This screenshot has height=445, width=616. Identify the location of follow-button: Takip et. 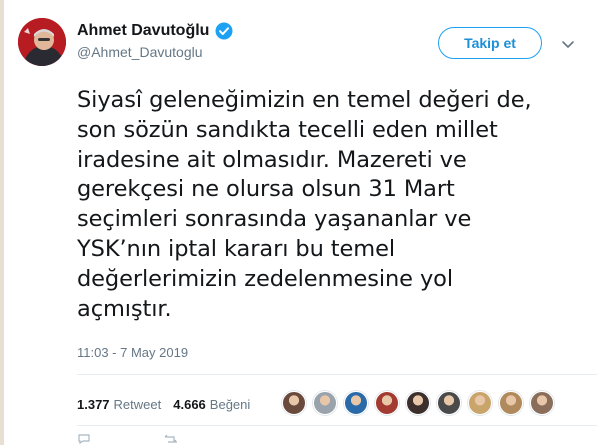
(490, 43).